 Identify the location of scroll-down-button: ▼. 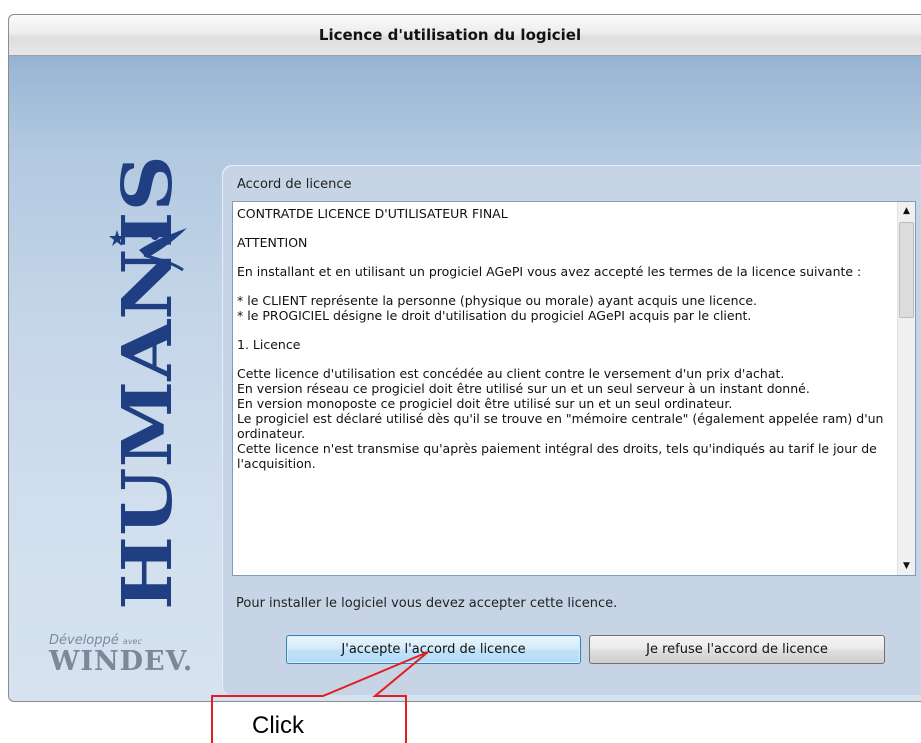
(906, 566).